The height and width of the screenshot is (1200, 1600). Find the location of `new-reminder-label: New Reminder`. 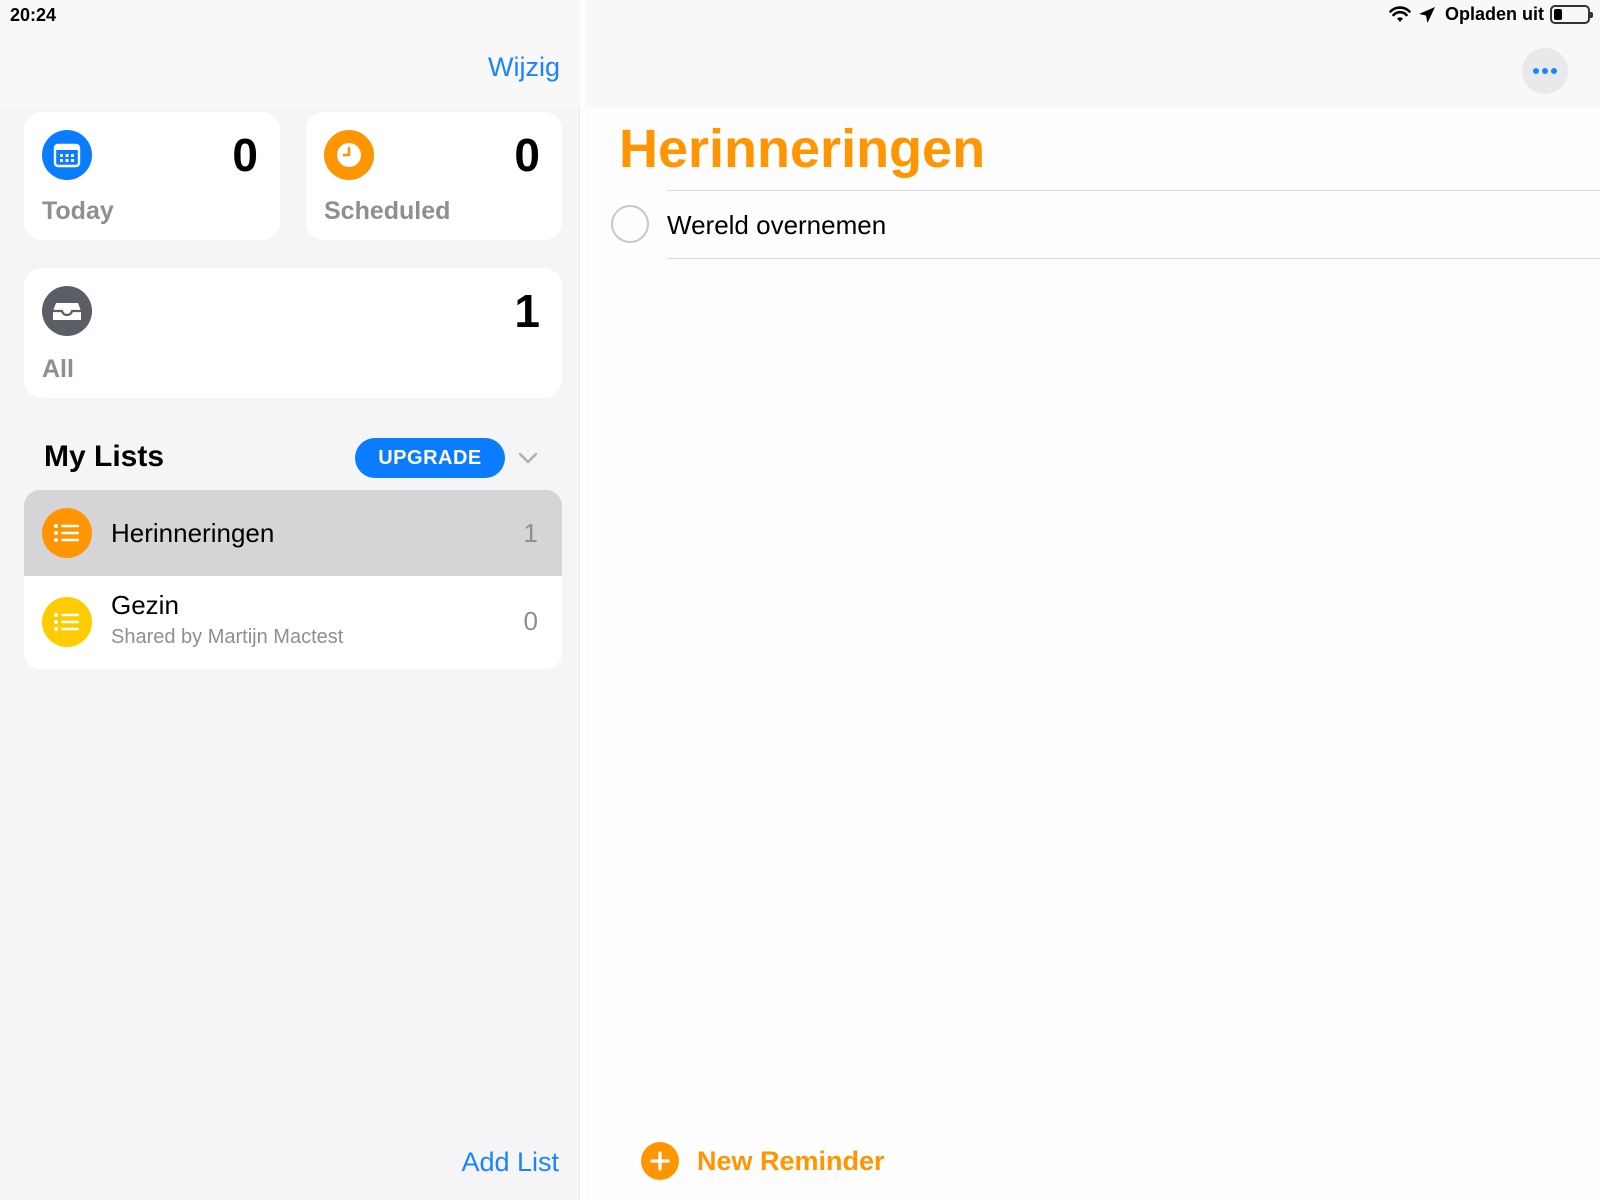

new-reminder-label: New Reminder is located at coordinates (791, 1160).